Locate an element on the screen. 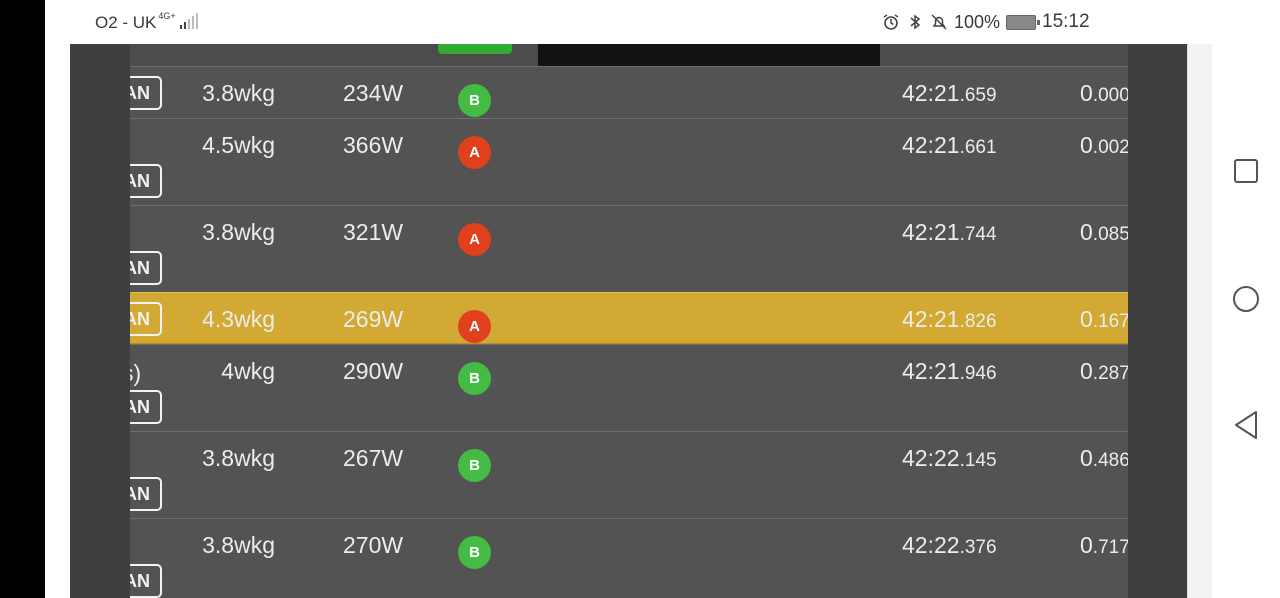  recent-apps-icon is located at coordinates (1246, 171).